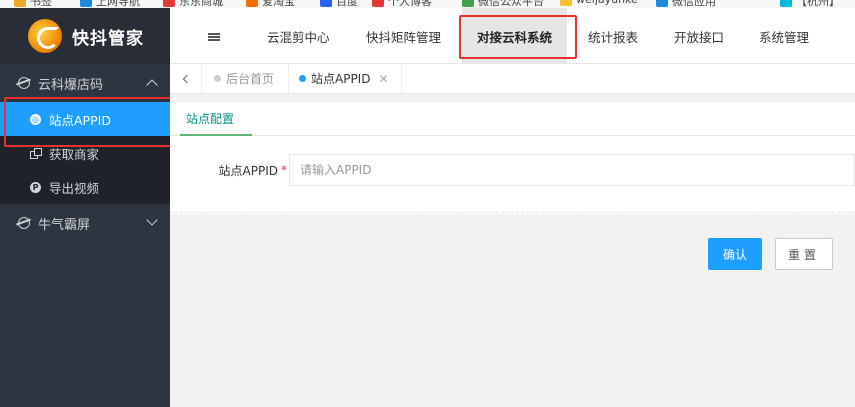 Image resolution: width=855 pixels, height=407 pixels. I want to click on sidebar-item-site-appid: ◎ 站点APPID, so click(85, 119).